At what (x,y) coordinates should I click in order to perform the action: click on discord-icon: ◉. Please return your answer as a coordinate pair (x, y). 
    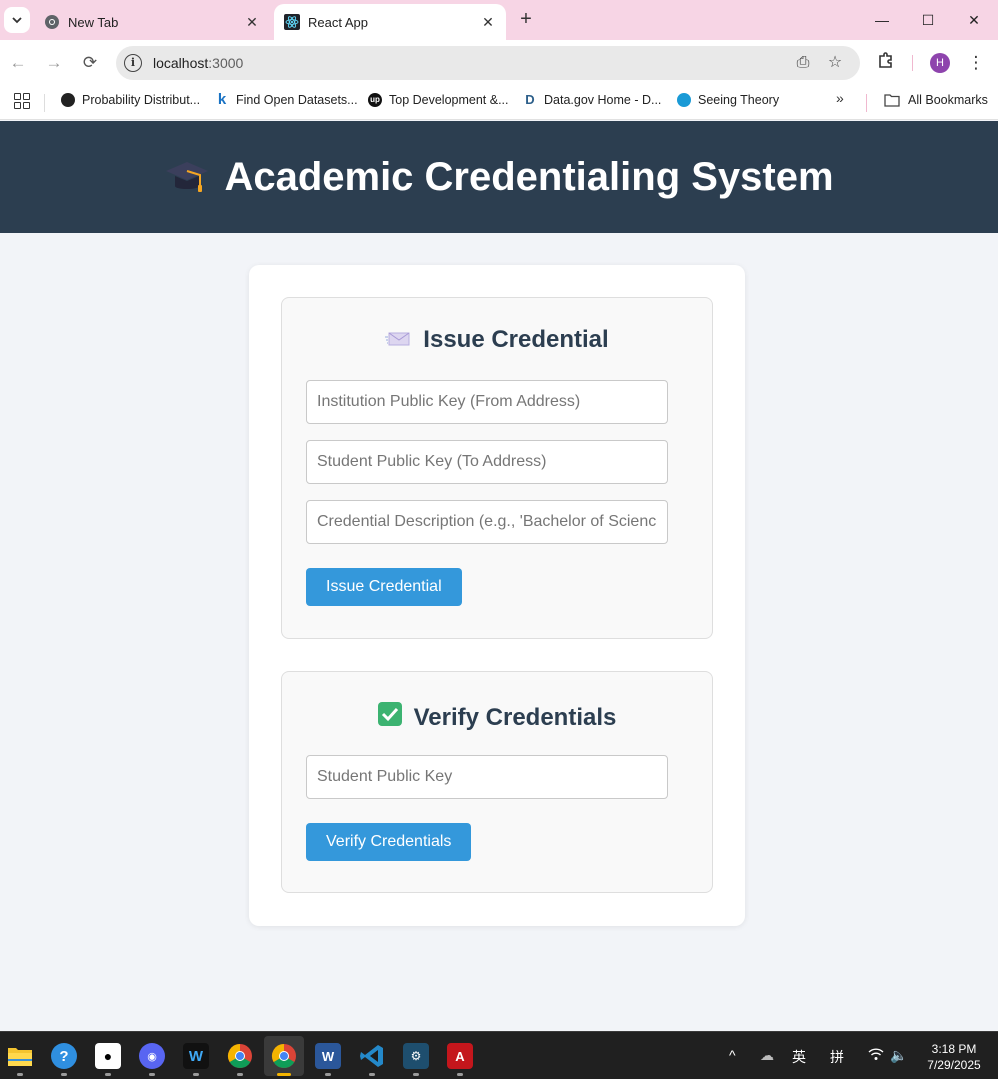
    Looking at the image, I should click on (152, 1056).